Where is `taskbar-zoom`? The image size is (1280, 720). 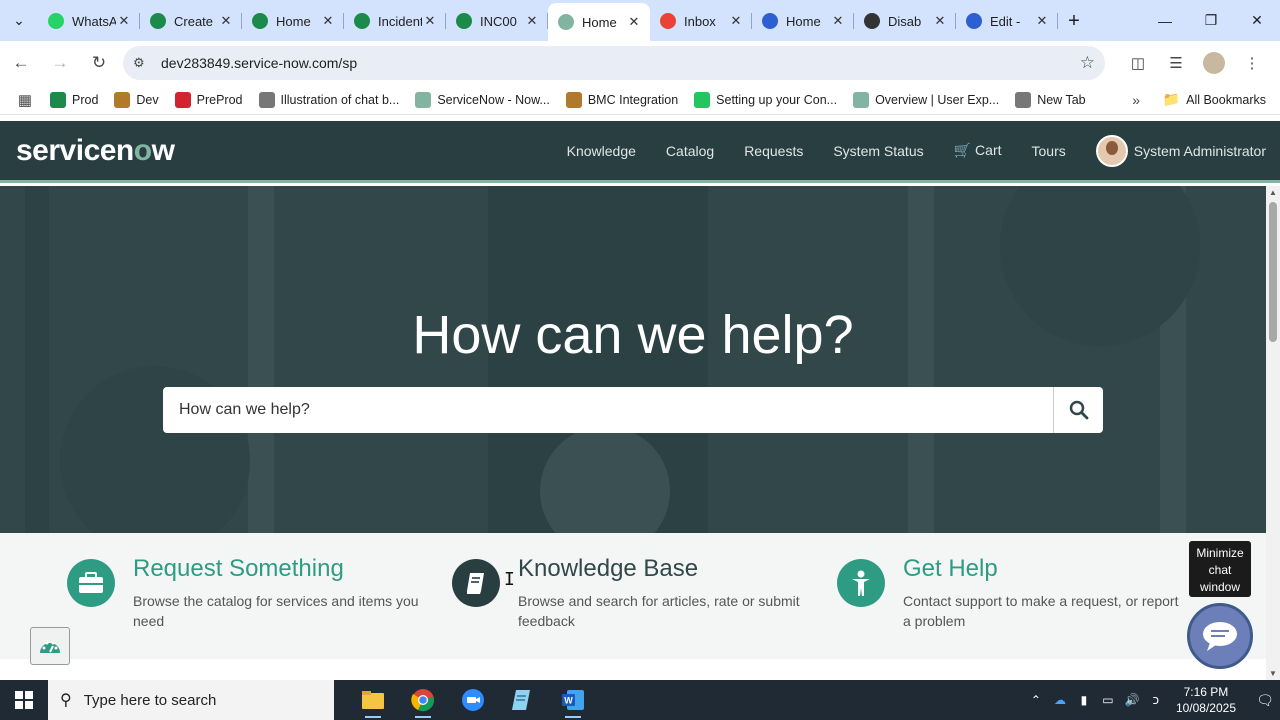
taskbar-zoom is located at coordinates (473, 700).